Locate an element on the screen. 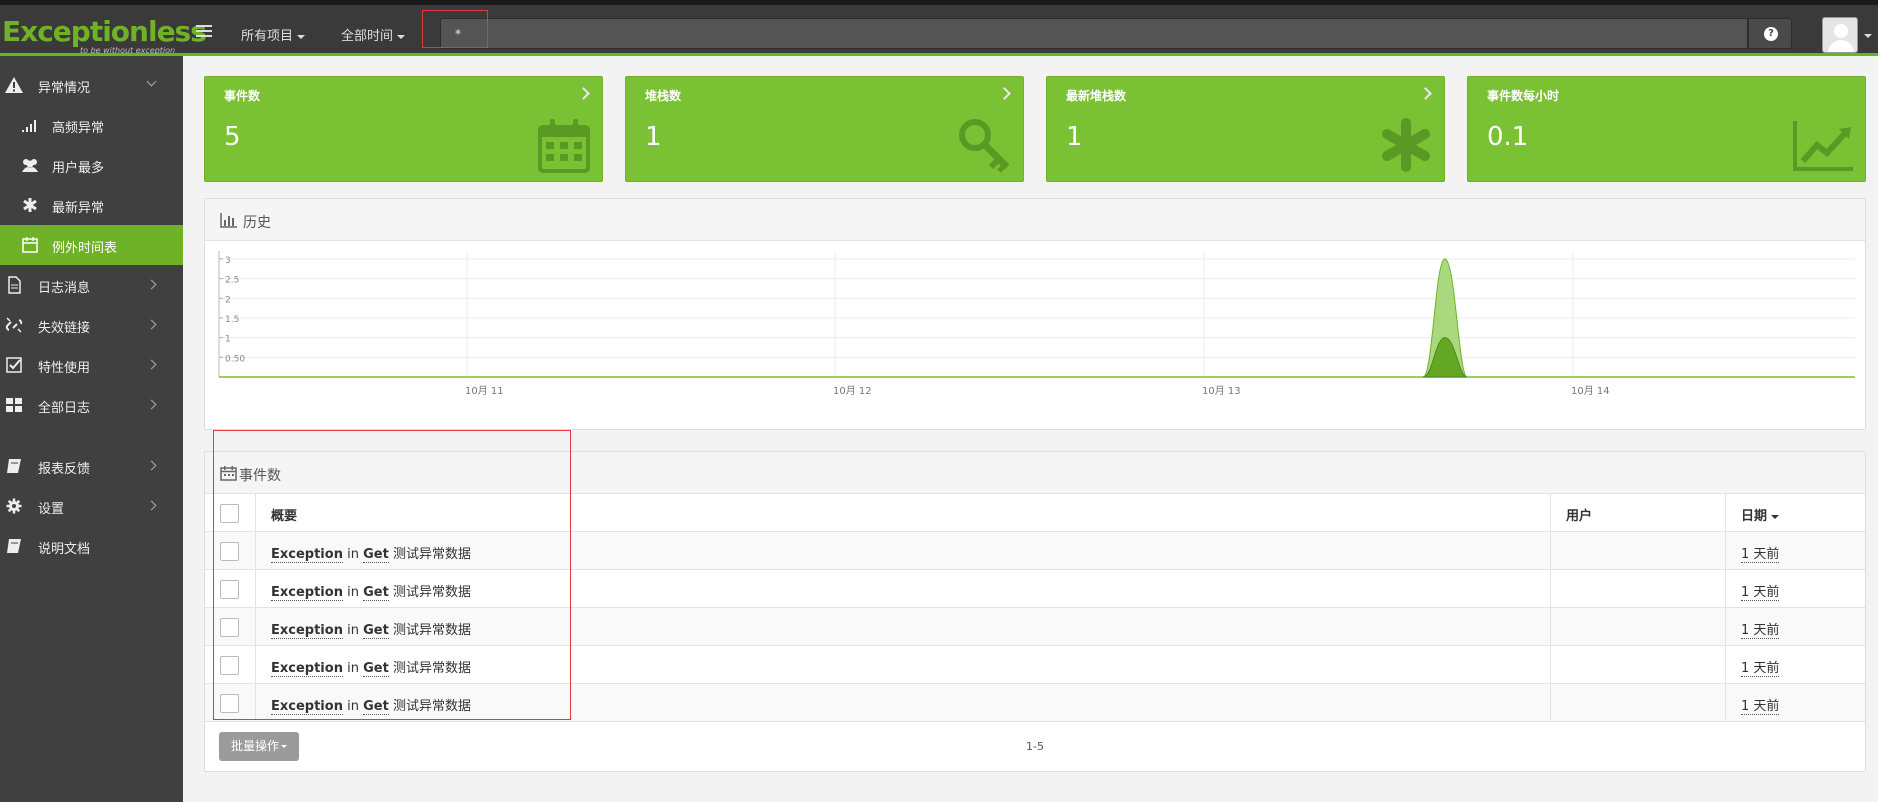 Image resolution: width=1878 pixels, height=802 pixels. sidebar-item-label: 全部日志 is located at coordinates (64, 408).